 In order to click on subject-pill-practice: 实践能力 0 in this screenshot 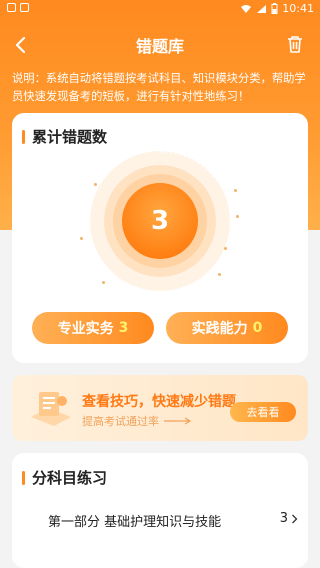, I will do `click(227, 328)`.